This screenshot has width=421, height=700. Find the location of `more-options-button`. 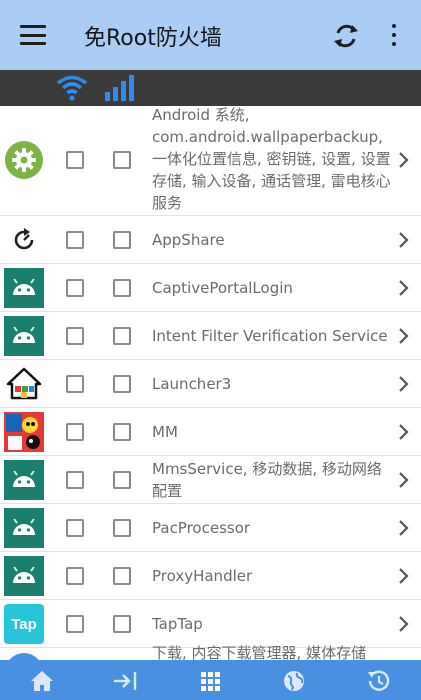

more-options-button is located at coordinates (394, 35).